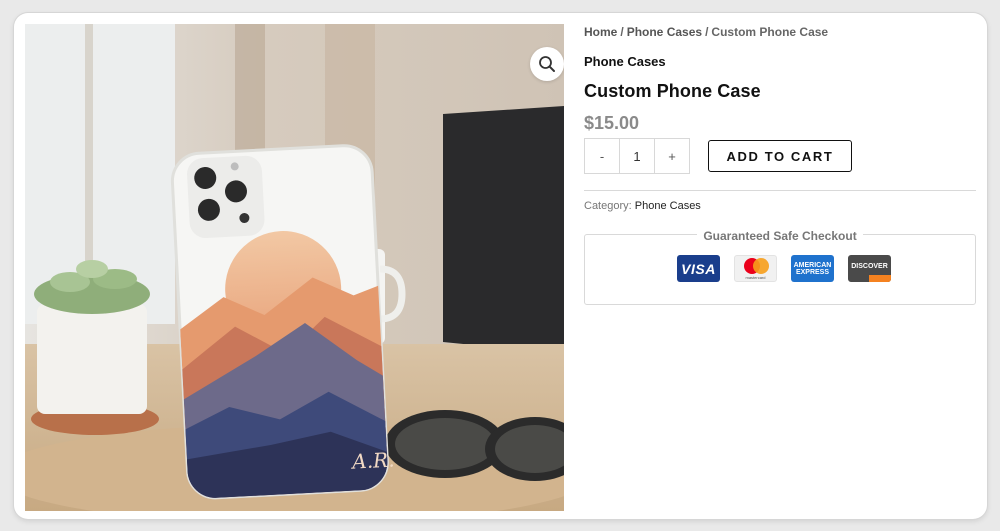 Image resolution: width=1000 pixels, height=531 pixels. What do you see at coordinates (755, 268) in the screenshot?
I see `mastercard-icon: mastercard` at bounding box center [755, 268].